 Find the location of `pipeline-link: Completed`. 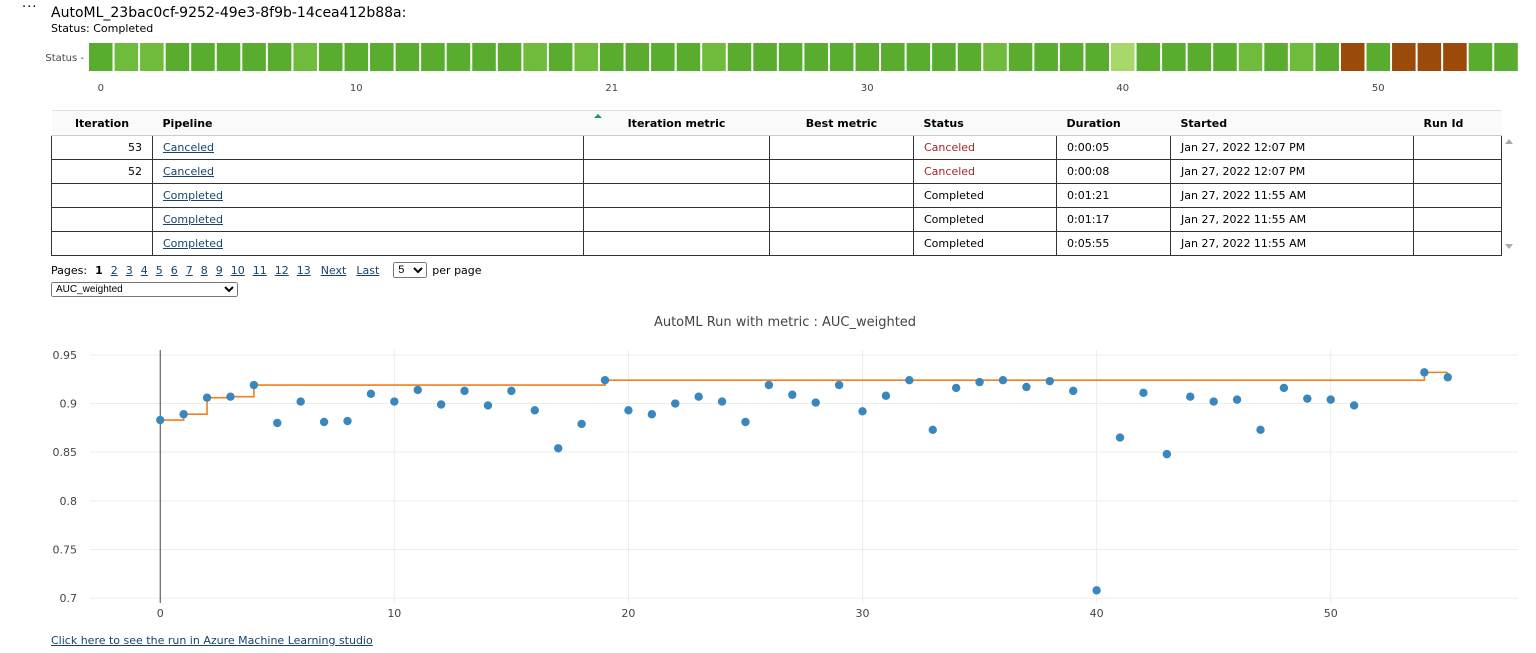

pipeline-link: Completed is located at coordinates (193, 243).